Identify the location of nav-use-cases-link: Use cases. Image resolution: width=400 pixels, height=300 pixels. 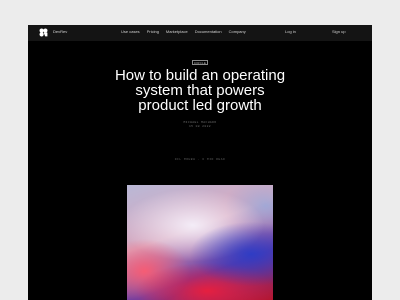
(130, 31).